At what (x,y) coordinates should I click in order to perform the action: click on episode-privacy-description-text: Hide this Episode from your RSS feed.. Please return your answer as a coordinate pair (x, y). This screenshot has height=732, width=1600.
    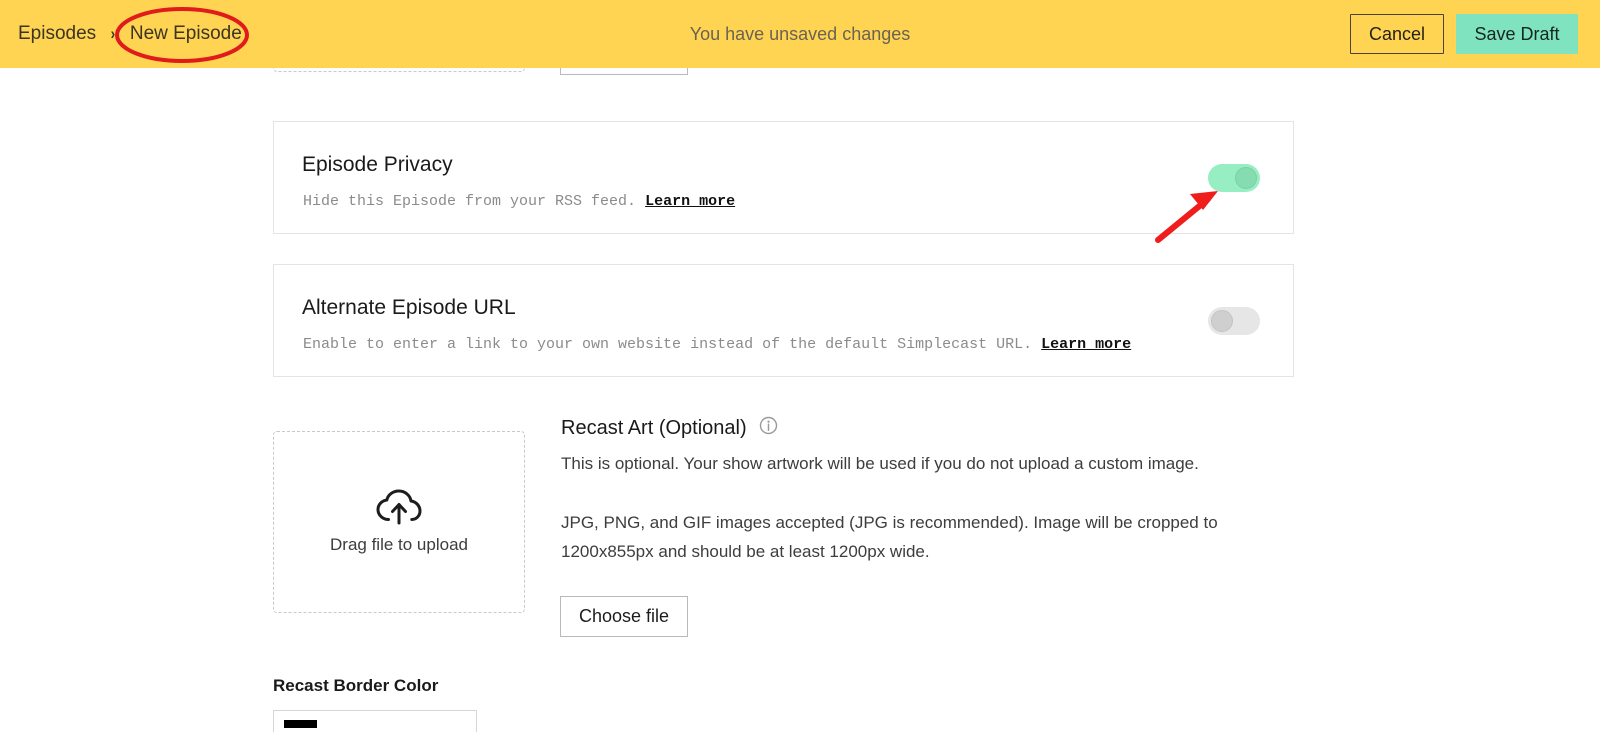
    Looking at the image, I should click on (470, 201).